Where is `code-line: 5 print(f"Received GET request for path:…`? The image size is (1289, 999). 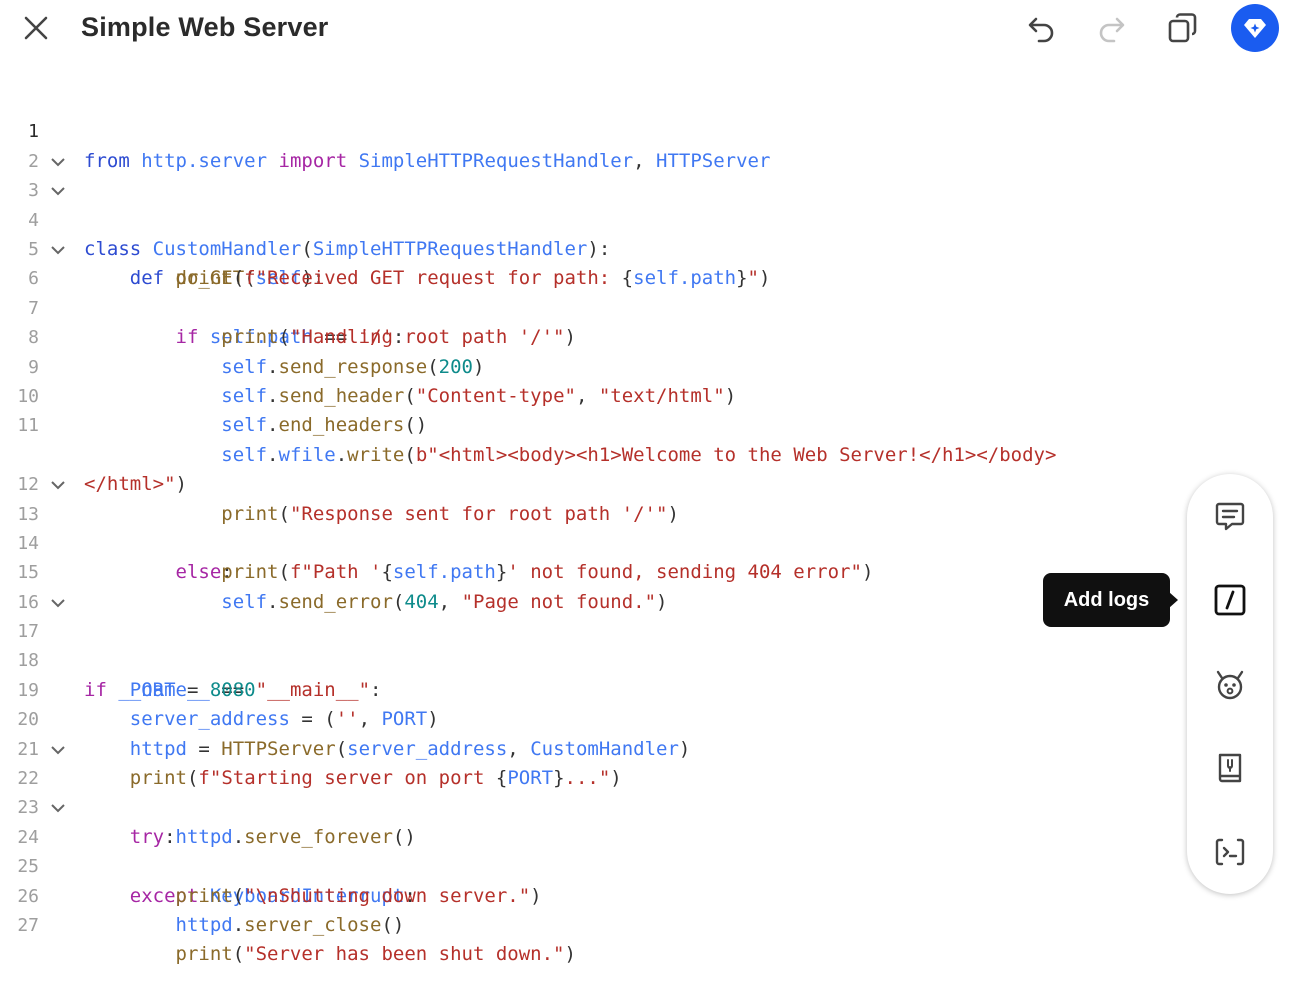
code-line: 5 print(f"Received GET request for path:… is located at coordinates (600, 247).